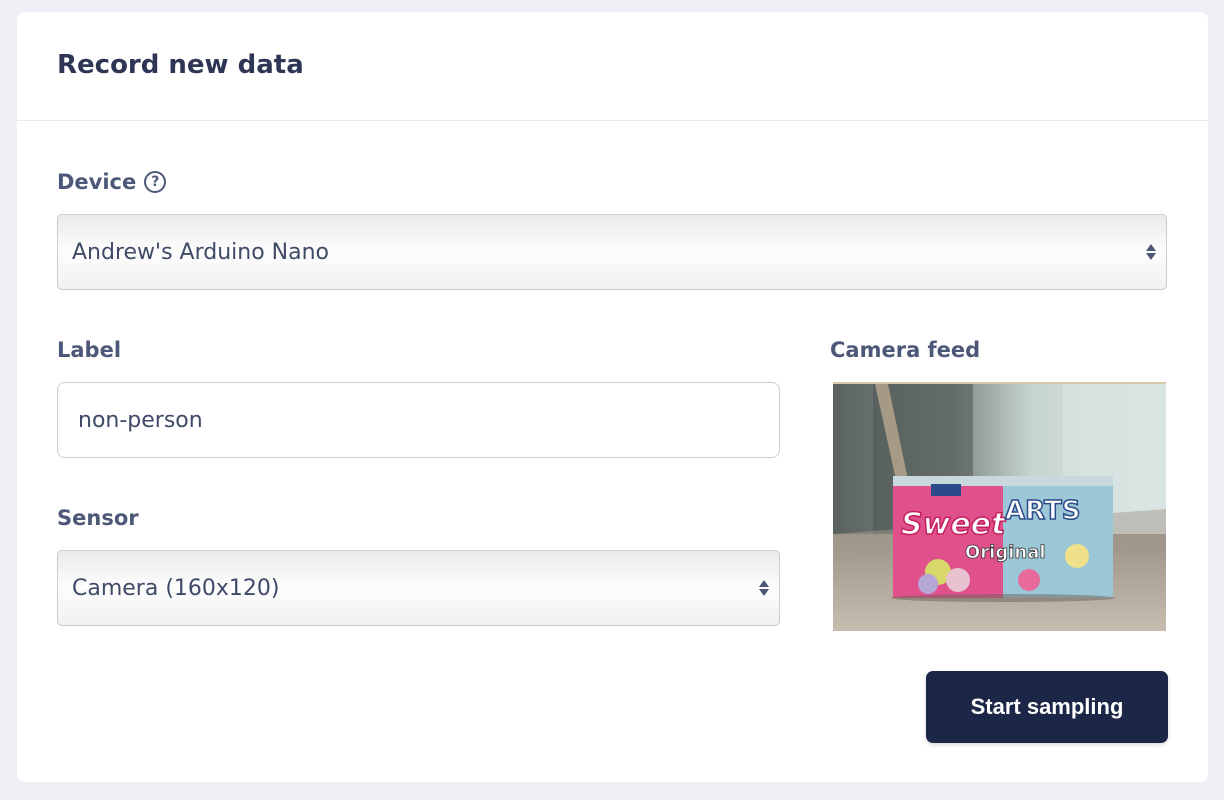 This screenshot has width=1224, height=800. Describe the element at coordinates (201, 252) in the screenshot. I see `device-select-value: Andrew's Arduino Nano` at that location.